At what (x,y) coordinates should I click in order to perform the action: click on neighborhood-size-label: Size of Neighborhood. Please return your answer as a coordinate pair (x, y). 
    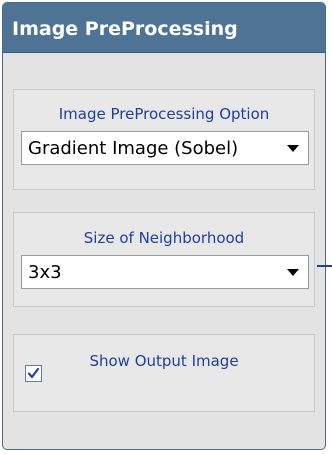
    Looking at the image, I should click on (164, 238).